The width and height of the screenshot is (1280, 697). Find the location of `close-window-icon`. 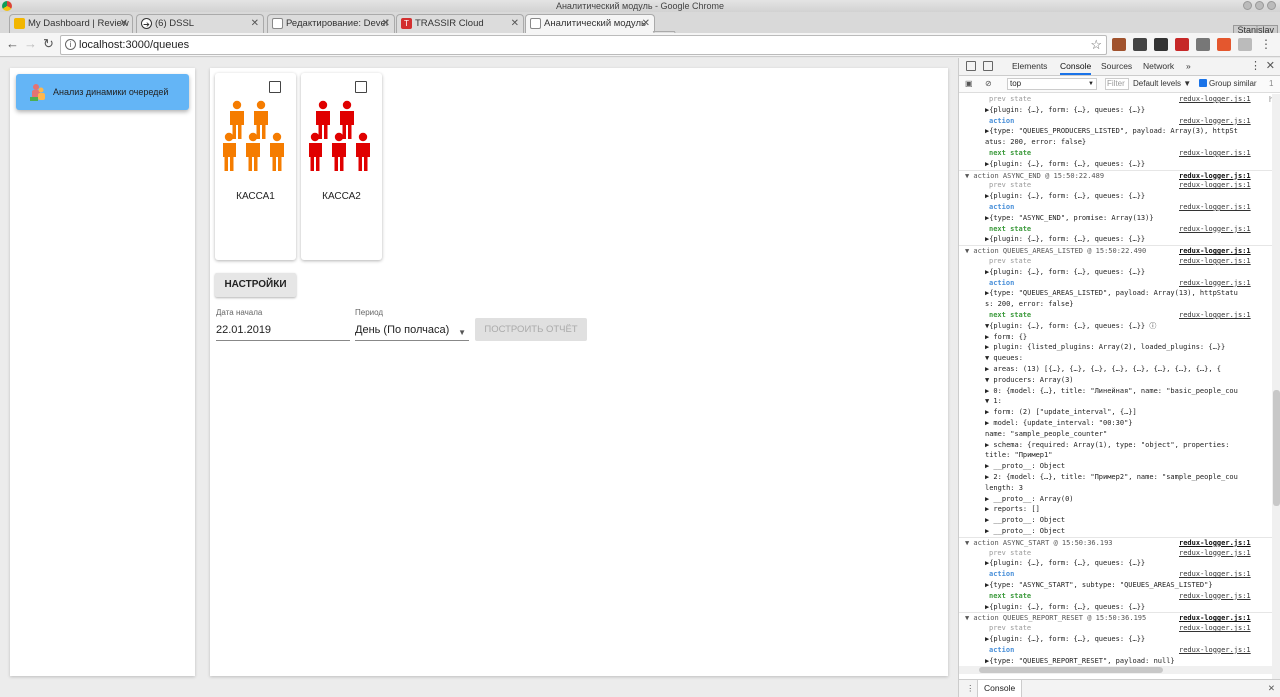

close-window-icon is located at coordinates (1271, 5).